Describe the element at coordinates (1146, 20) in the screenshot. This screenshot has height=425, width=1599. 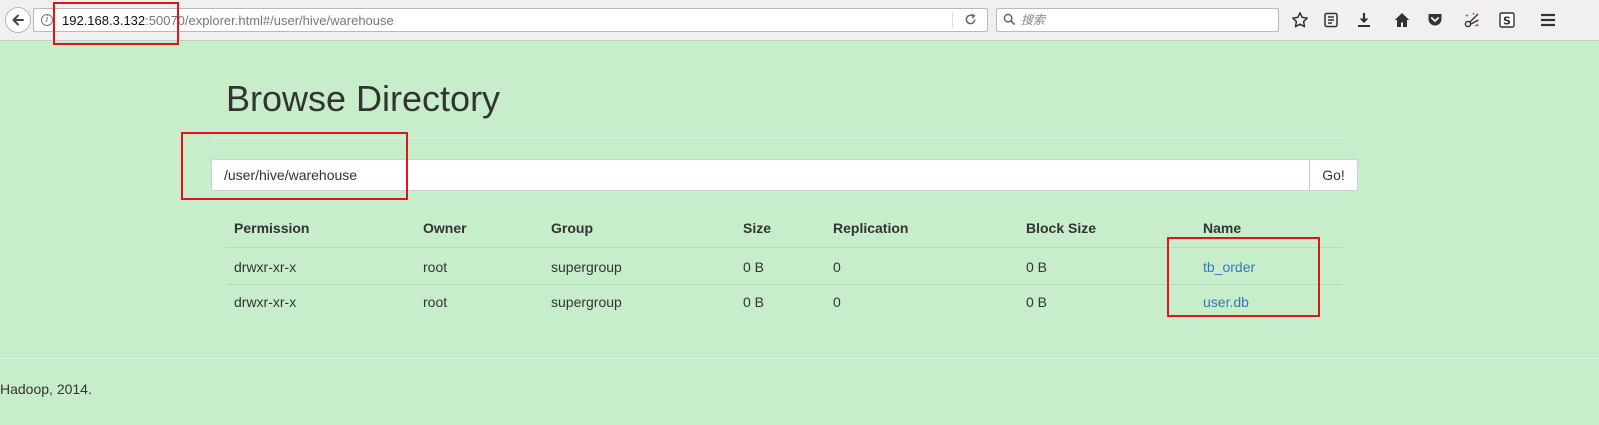
I see `search-input` at that location.